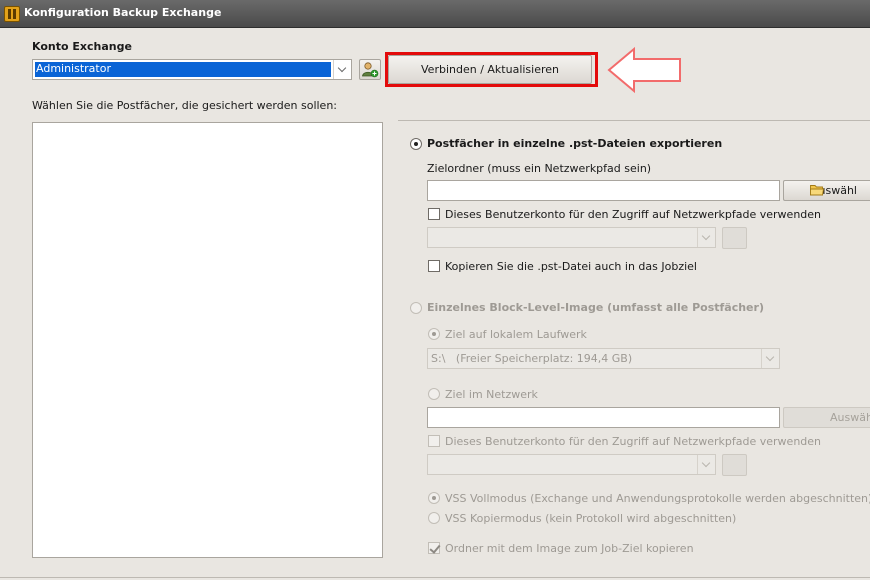  I want to click on add-user-icon, so click(370, 70).